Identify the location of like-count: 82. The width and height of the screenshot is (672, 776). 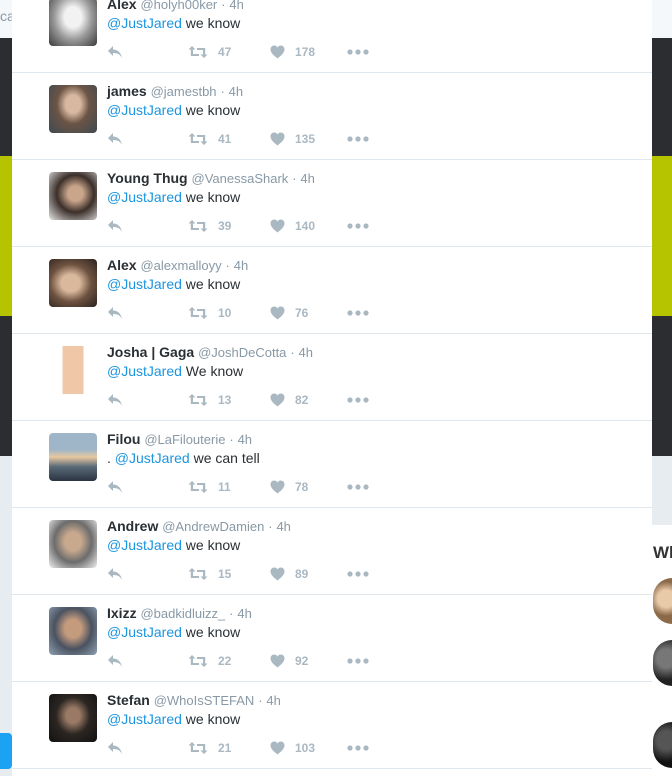
(302, 400).